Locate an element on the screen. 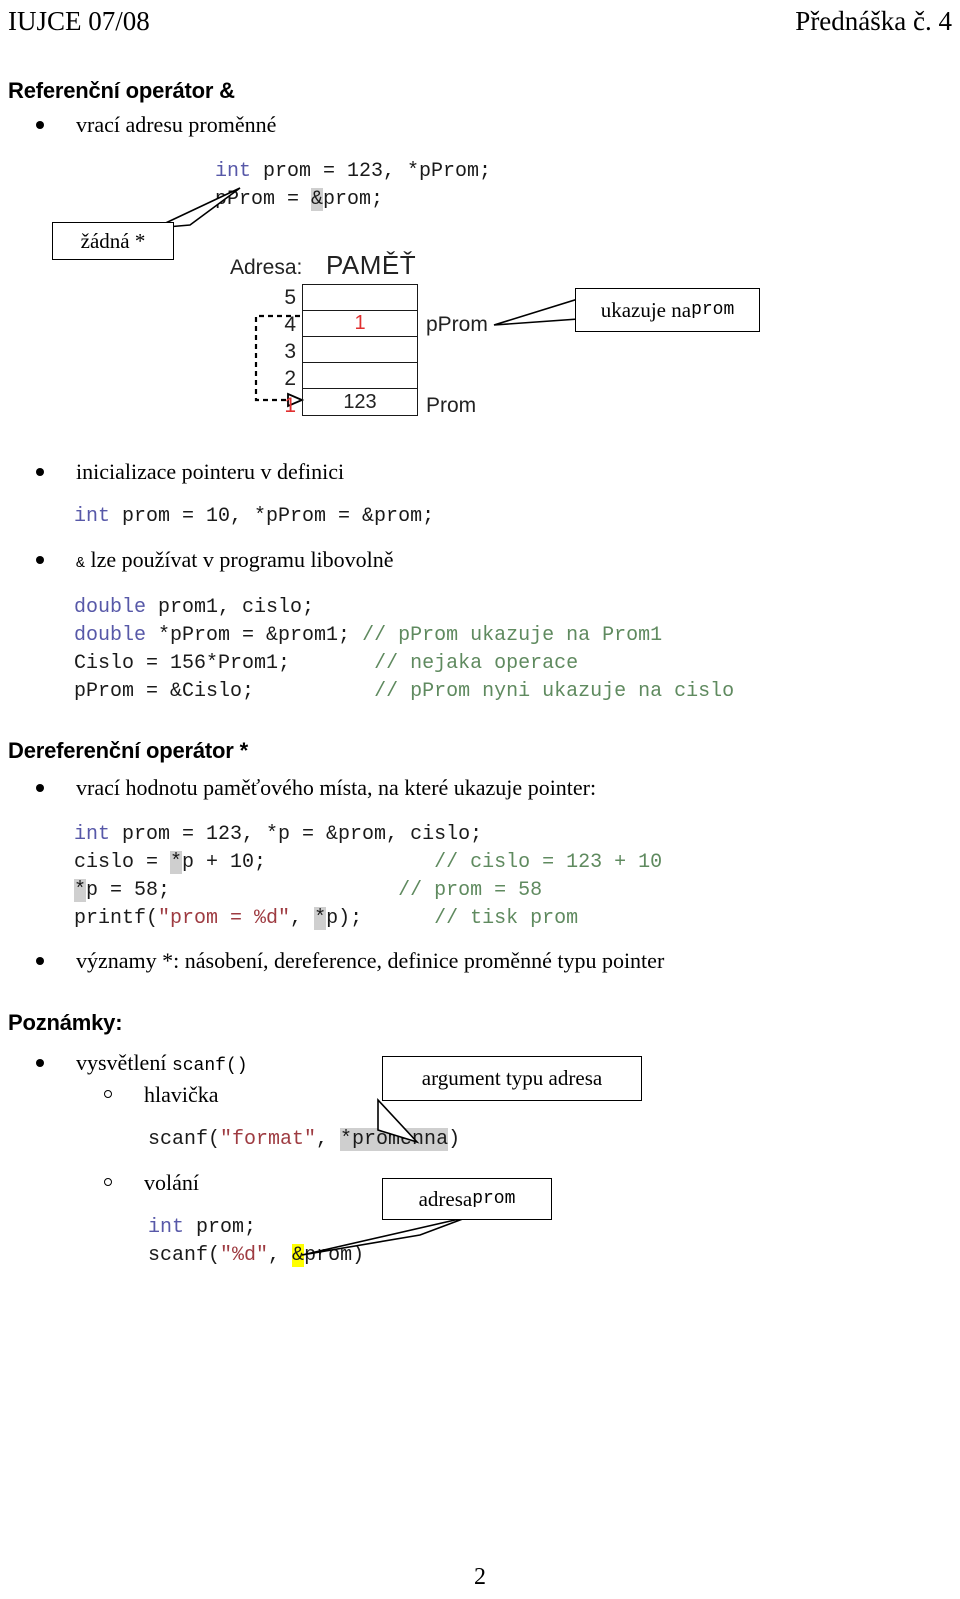 The width and height of the screenshot is (960, 1599). callout-label: argument typu adresa is located at coordinates (512, 1078).